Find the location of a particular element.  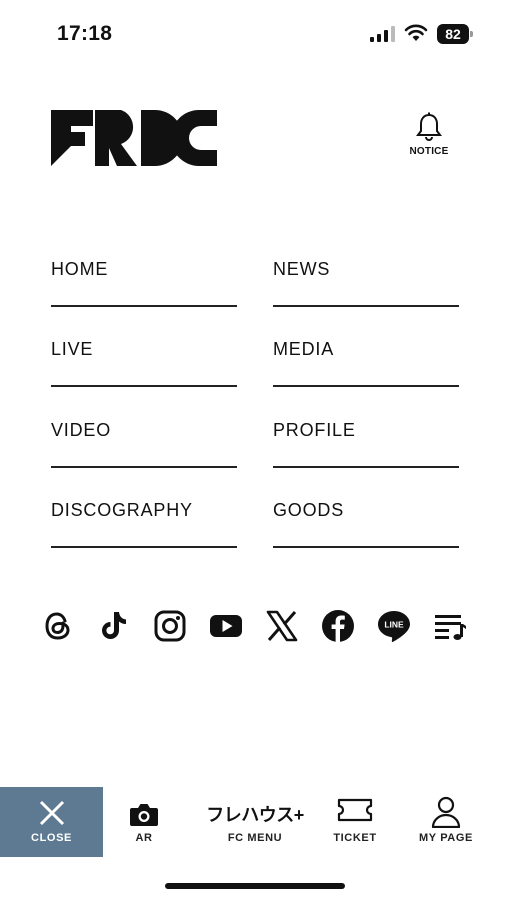

home-indicator is located at coordinates (255, 886).